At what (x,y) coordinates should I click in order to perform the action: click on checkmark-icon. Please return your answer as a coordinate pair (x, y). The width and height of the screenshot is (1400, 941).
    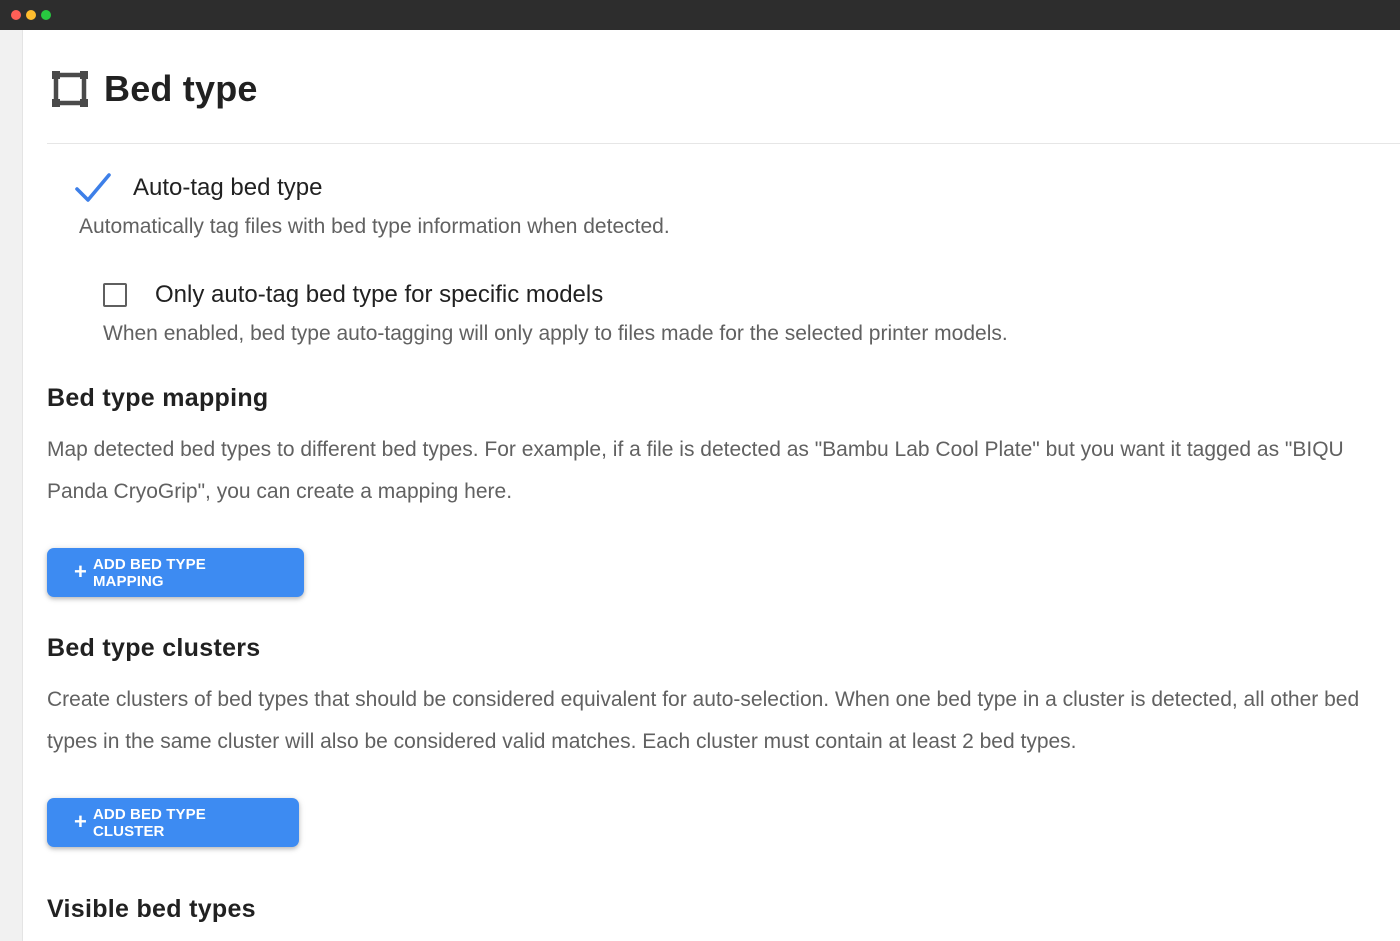
    Looking at the image, I should click on (93, 188).